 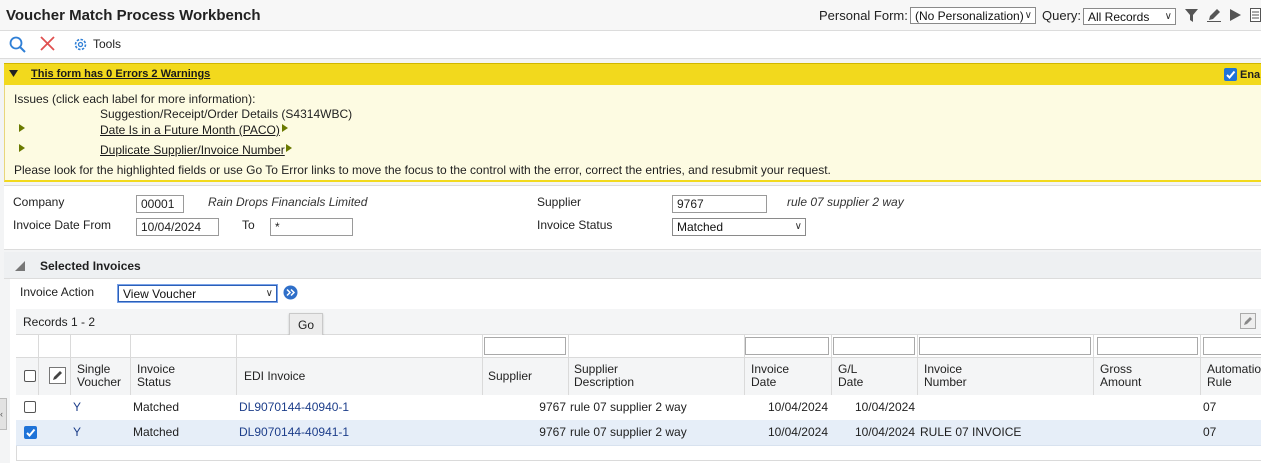 What do you see at coordinates (192, 150) in the screenshot?
I see `warning-link-duplicate: Duplicate Supplier/Invoice Number` at bounding box center [192, 150].